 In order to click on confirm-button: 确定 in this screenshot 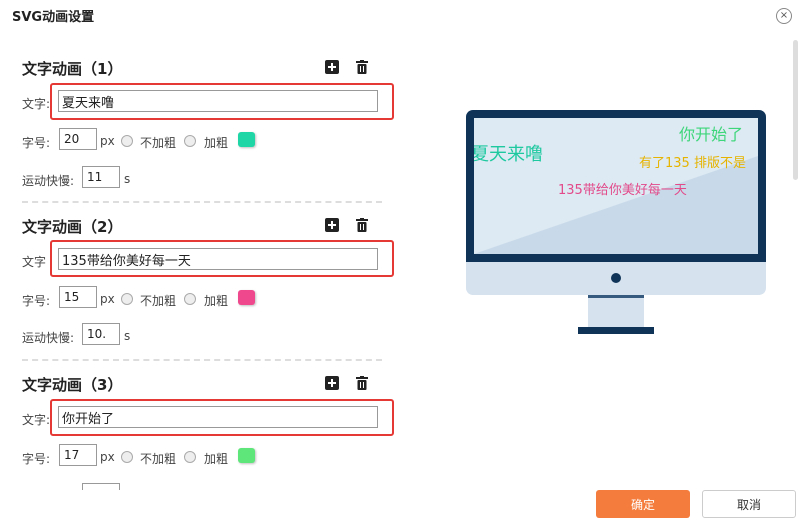, I will do `click(643, 504)`.